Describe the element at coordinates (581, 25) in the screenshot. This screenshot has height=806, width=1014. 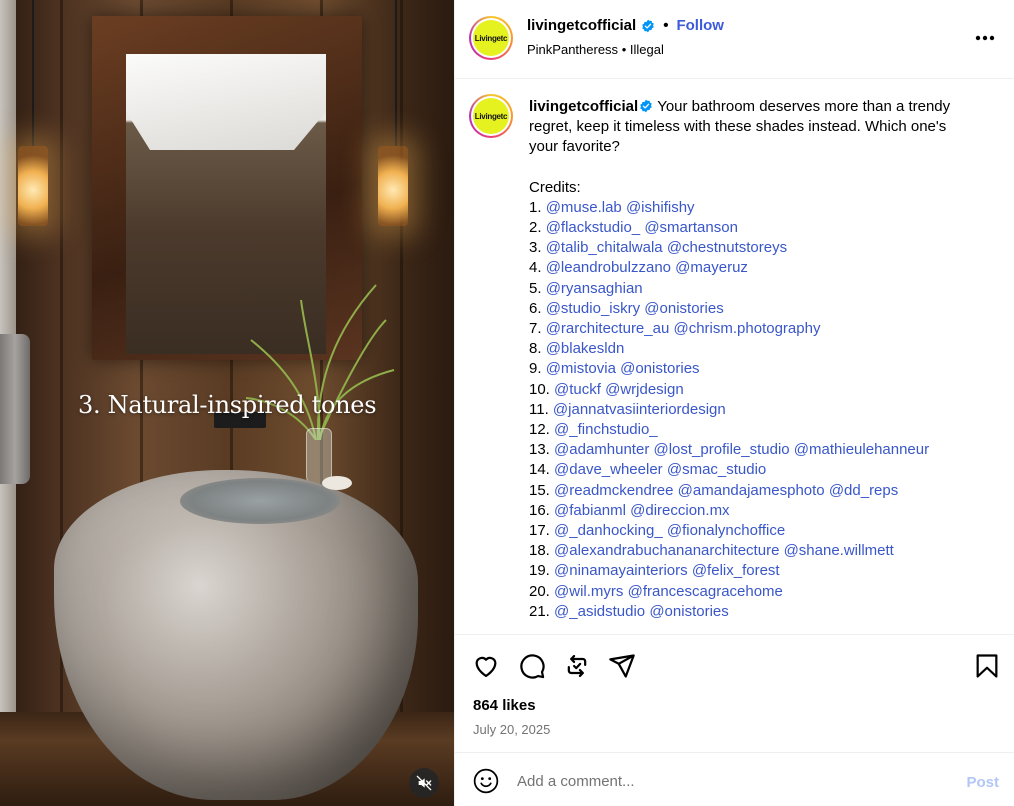
I see `author-username: livingetcofficial` at that location.